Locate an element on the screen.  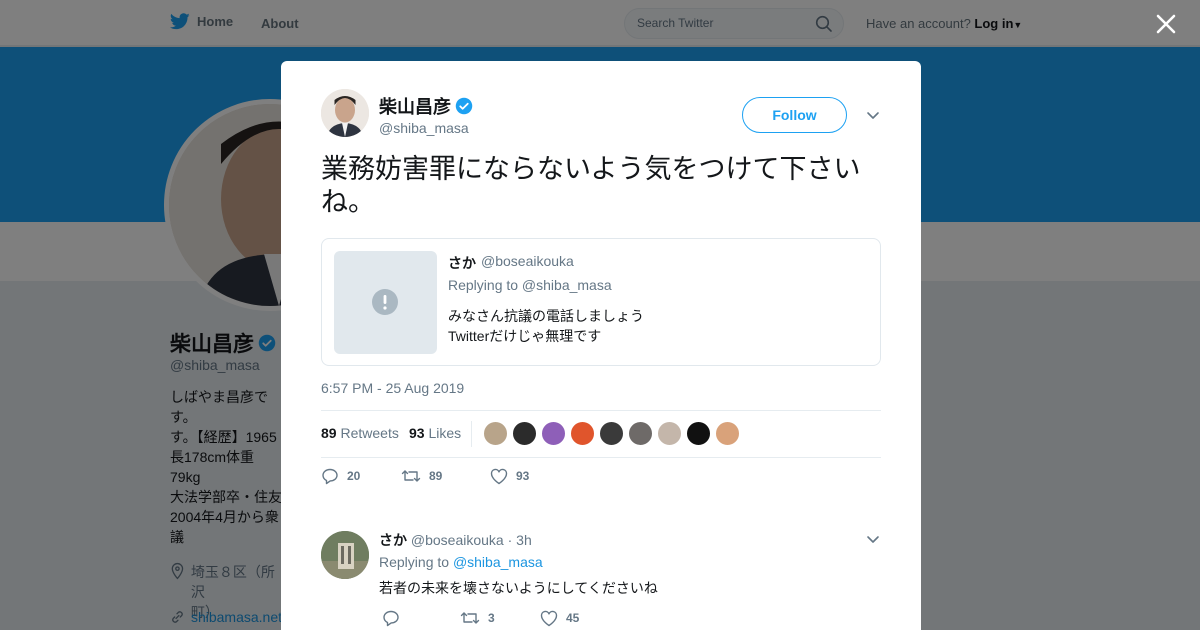
likes-label: Likes is located at coordinates (445, 433).